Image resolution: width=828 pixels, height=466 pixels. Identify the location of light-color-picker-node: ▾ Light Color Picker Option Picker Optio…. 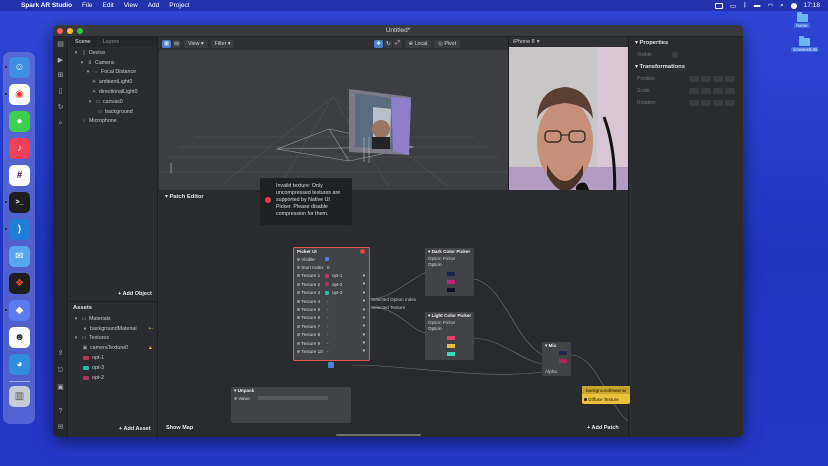
(449, 336).